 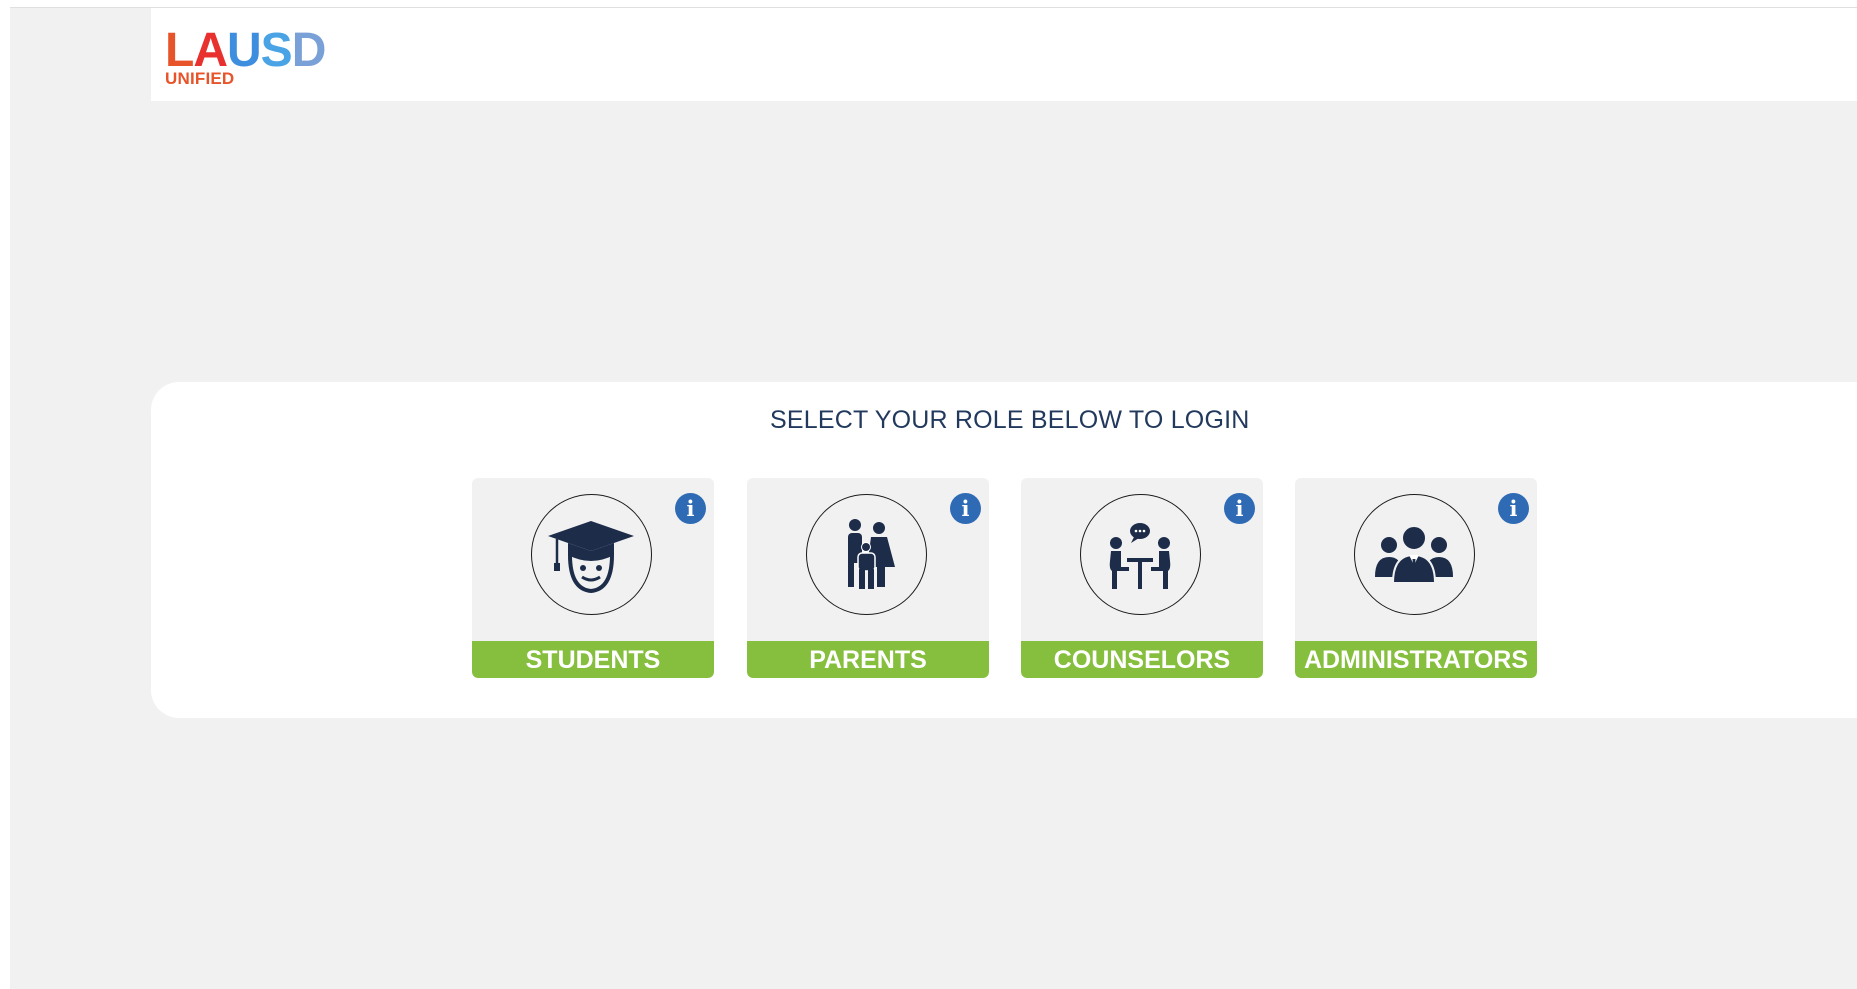 I want to click on students-info-icon: i, so click(x=690, y=508).